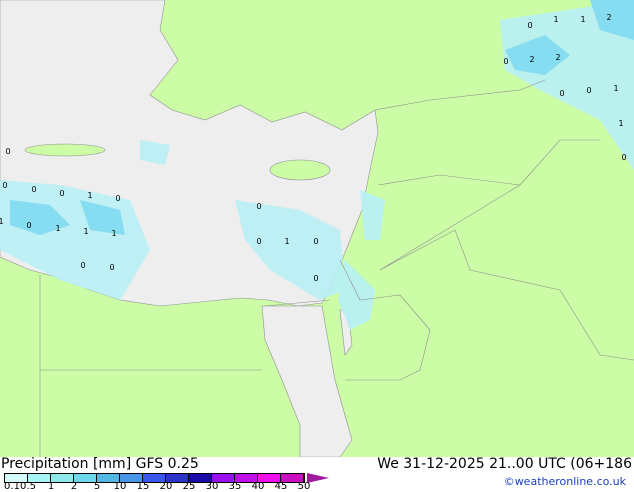 The height and width of the screenshot is (492, 634). I want to click on valid-time: We 31-12-2025 21..00 UTC (06+186, so click(504, 464).